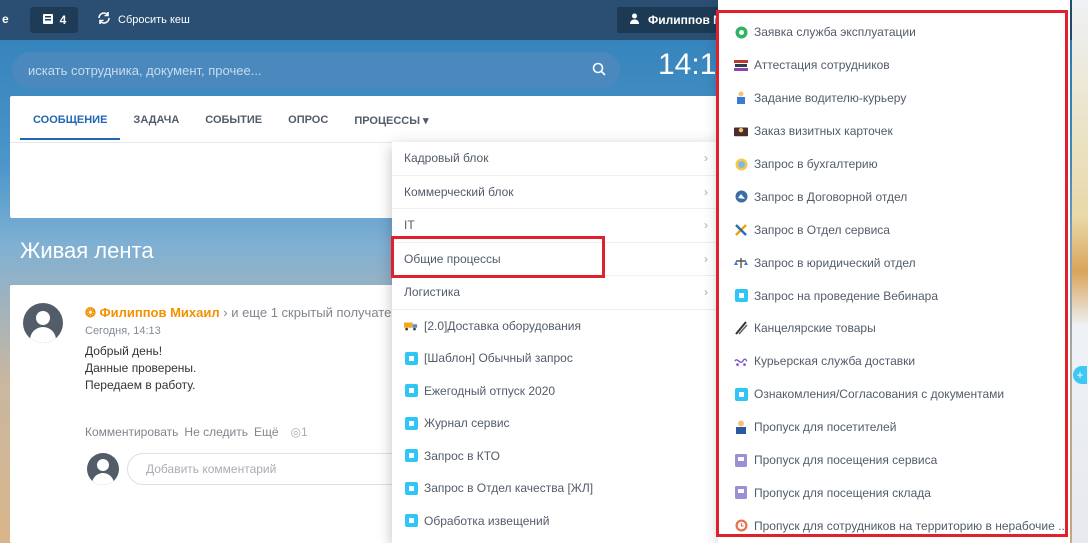 This screenshot has width=1088, height=543. I want to click on menu-group-general: Общие процессы ›, so click(555, 259).